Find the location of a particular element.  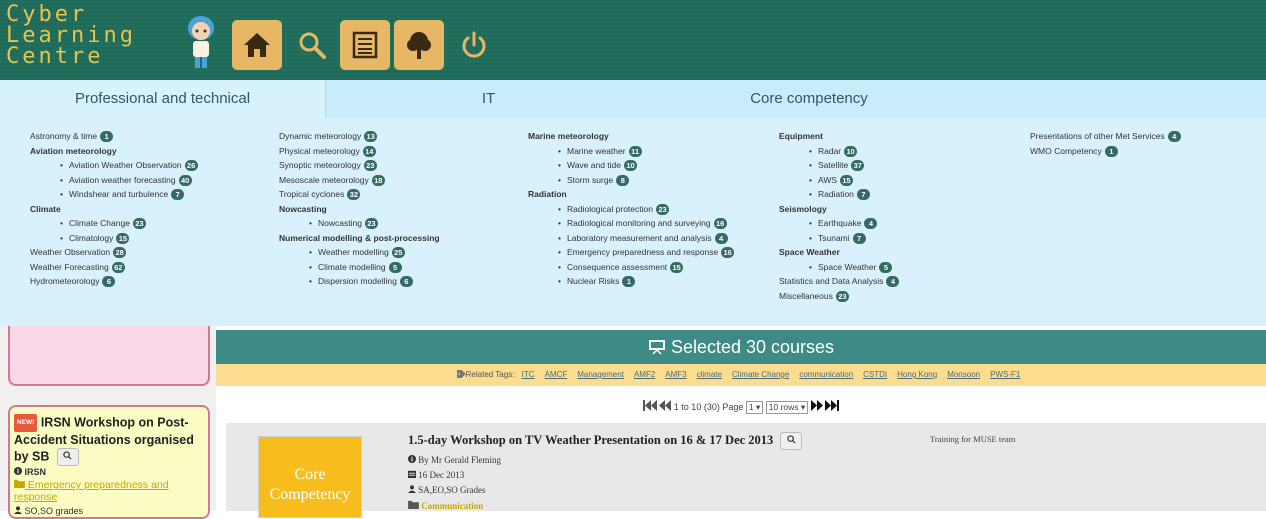

first-page-icon is located at coordinates (649, 405).